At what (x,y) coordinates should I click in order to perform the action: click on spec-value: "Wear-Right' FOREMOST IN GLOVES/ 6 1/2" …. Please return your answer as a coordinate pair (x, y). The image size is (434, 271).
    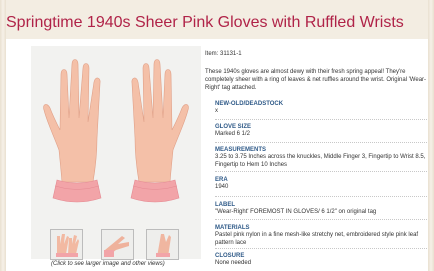
    Looking at the image, I should click on (296, 212).